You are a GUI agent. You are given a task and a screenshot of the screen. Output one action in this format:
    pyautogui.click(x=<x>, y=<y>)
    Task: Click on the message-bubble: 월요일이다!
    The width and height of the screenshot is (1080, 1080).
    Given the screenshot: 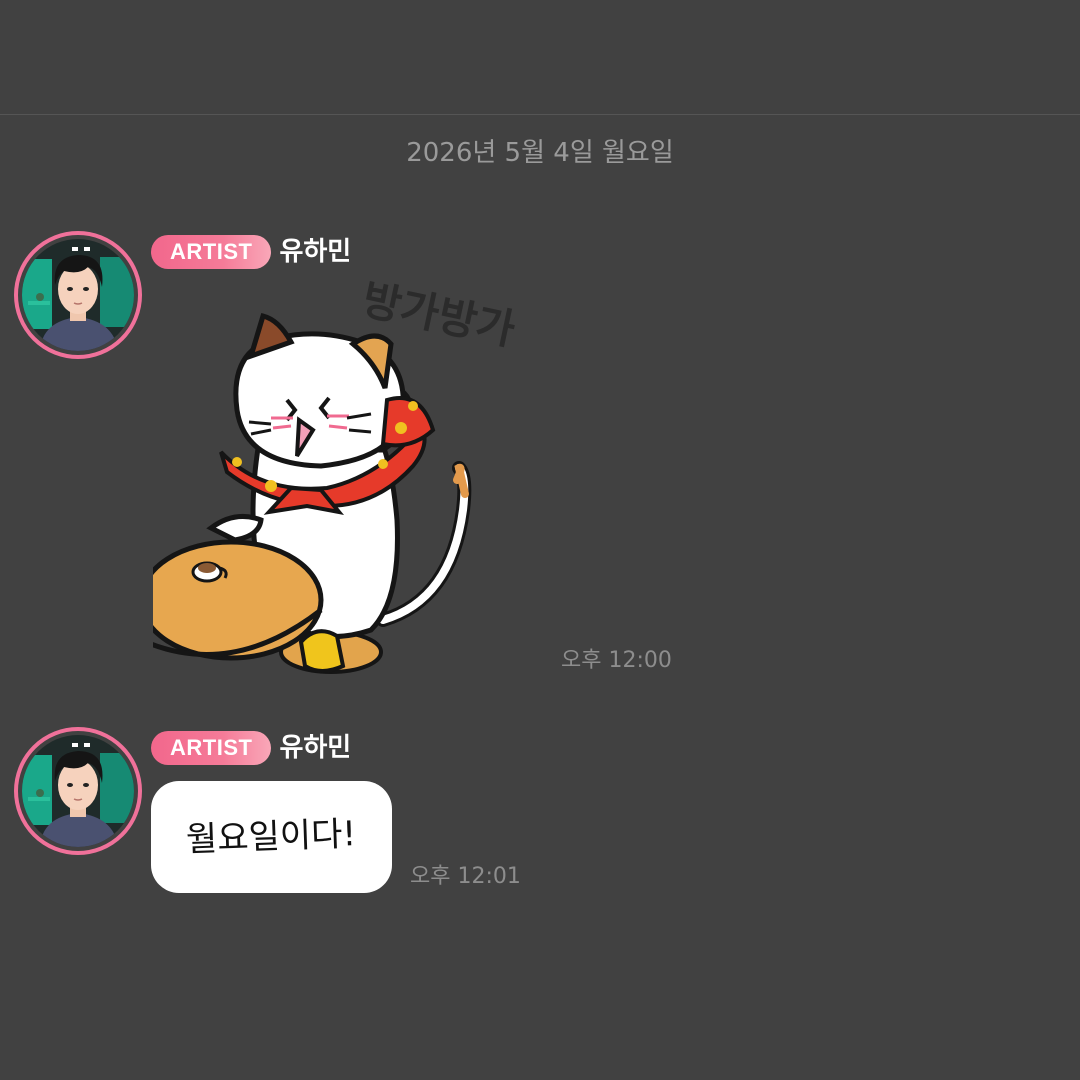 What is the action you would take?
    pyautogui.click(x=271, y=837)
    